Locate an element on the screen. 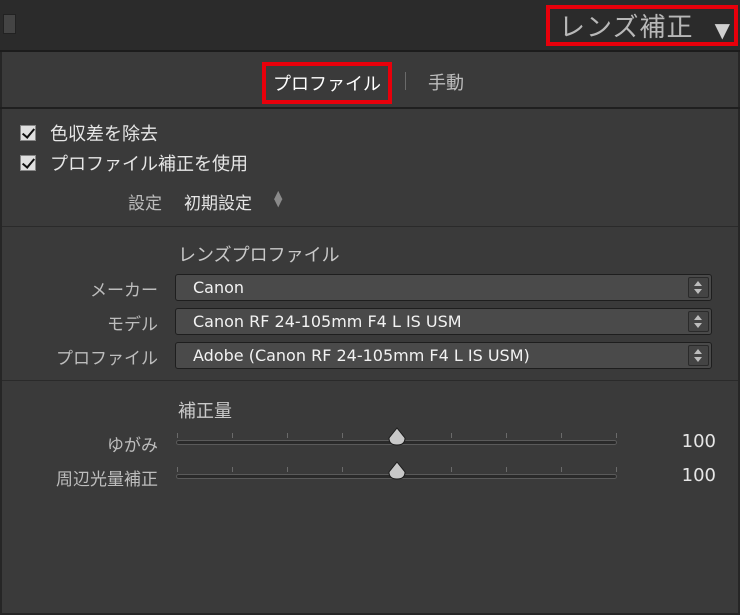 This screenshot has width=740, height=615. setup-dropdown: 初期設定 is located at coordinates (218, 201).